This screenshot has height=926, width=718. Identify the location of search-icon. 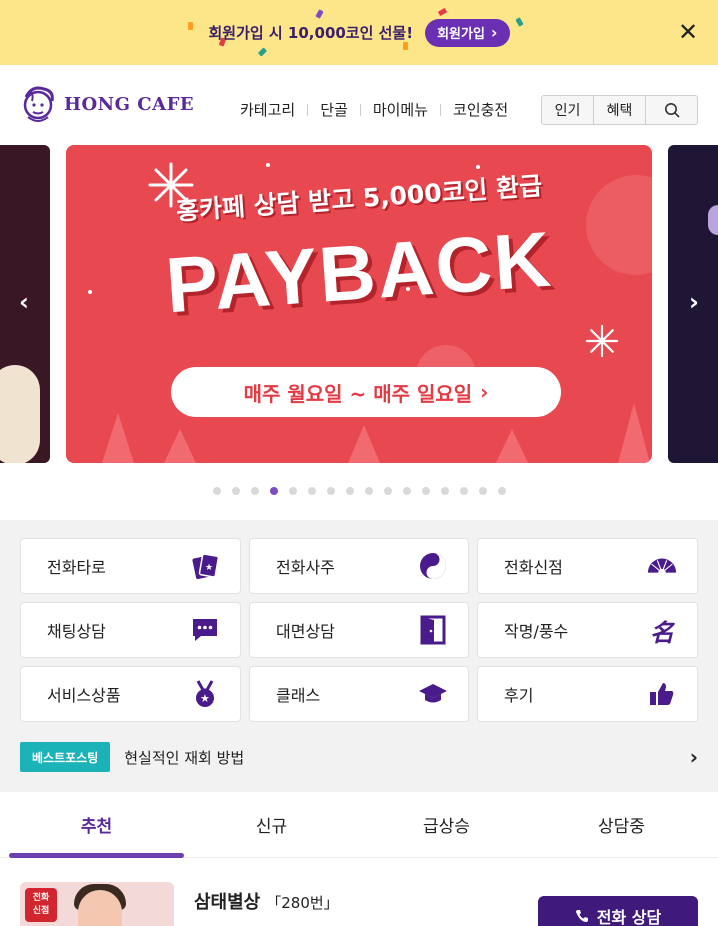
(672, 110).